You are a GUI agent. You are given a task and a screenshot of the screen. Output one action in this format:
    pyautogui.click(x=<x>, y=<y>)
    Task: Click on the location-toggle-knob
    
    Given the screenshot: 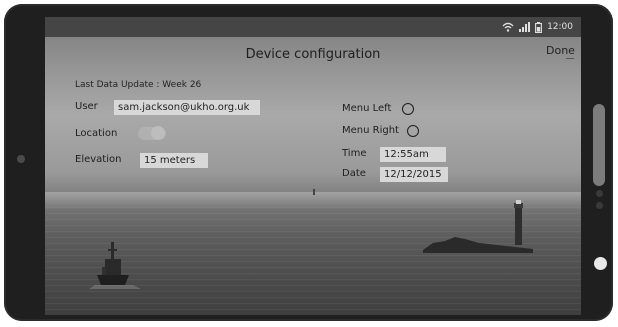 What is the action you would take?
    pyautogui.click(x=158, y=133)
    